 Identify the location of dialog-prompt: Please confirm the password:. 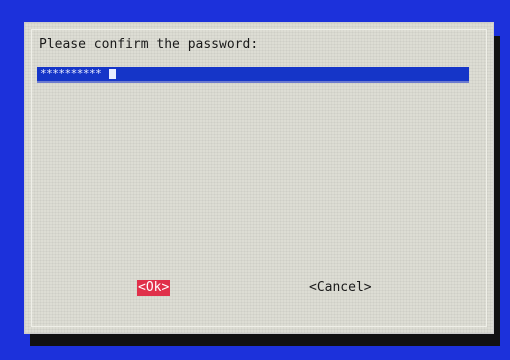
(149, 44).